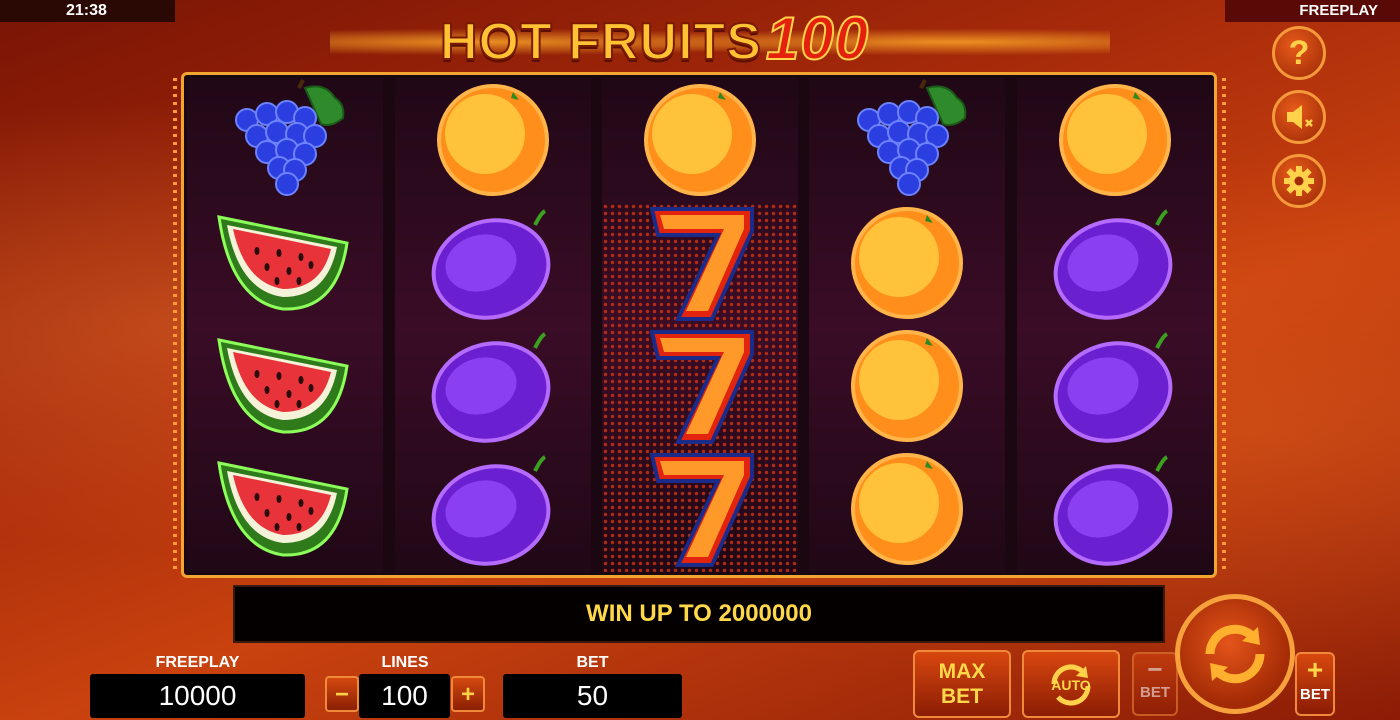 The width and height of the screenshot is (1400, 720). What do you see at coordinates (962, 684) in the screenshot?
I see `max-bet-button: MAX BET` at bounding box center [962, 684].